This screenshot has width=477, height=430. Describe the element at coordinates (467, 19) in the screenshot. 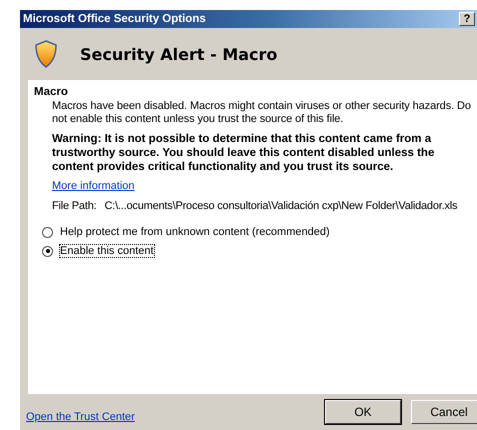

I see `help-button: ?` at that location.